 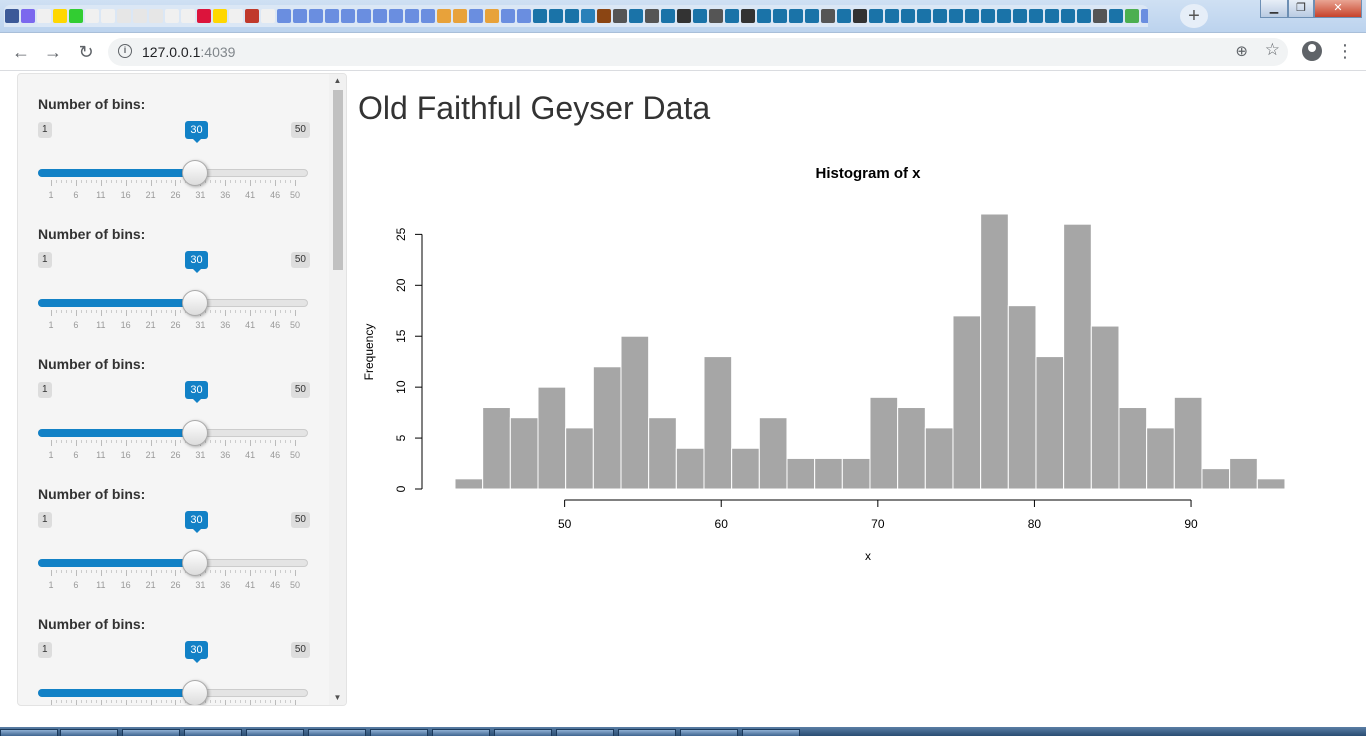 What do you see at coordinates (1301, 9) in the screenshot?
I see `maximize-button: ❐` at bounding box center [1301, 9].